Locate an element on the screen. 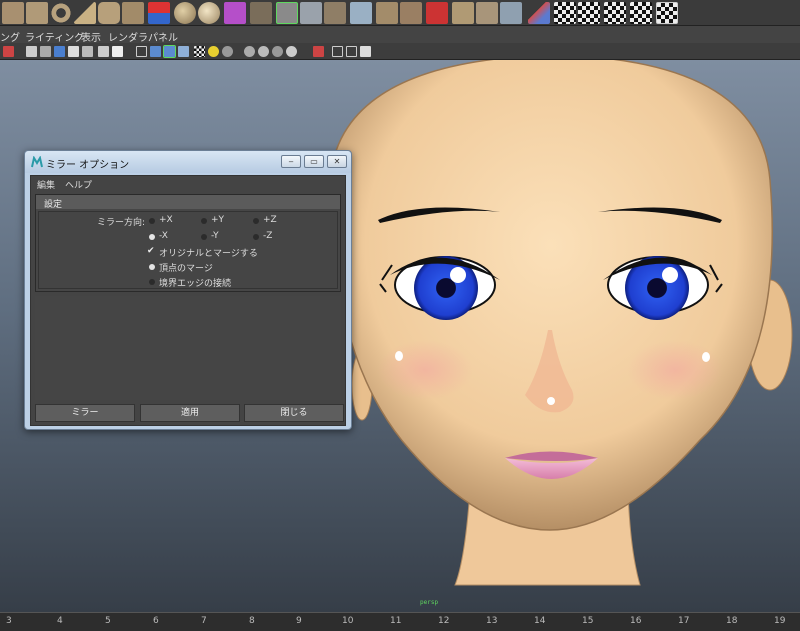 This screenshot has height=631, width=800. cone-icon is located at coordinates (85, 13).